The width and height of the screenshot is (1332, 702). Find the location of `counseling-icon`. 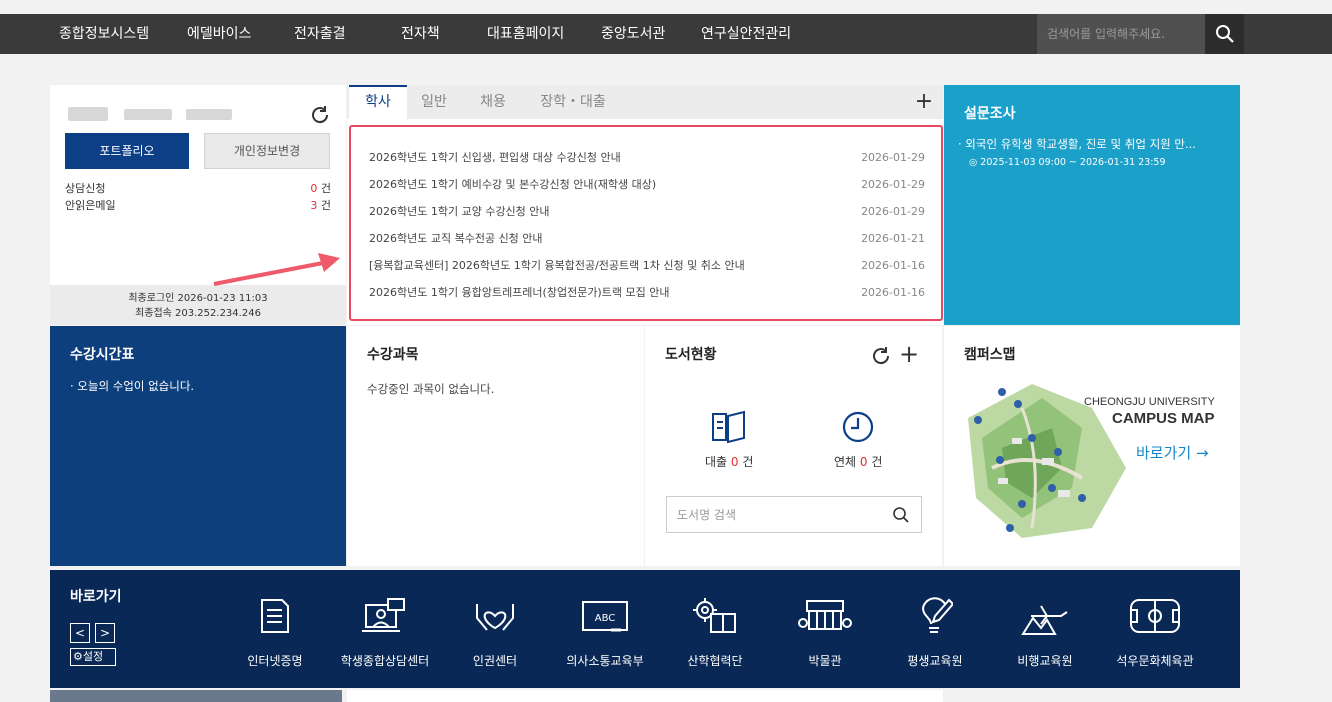

counseling-icon is located at coordinates (383, 615).